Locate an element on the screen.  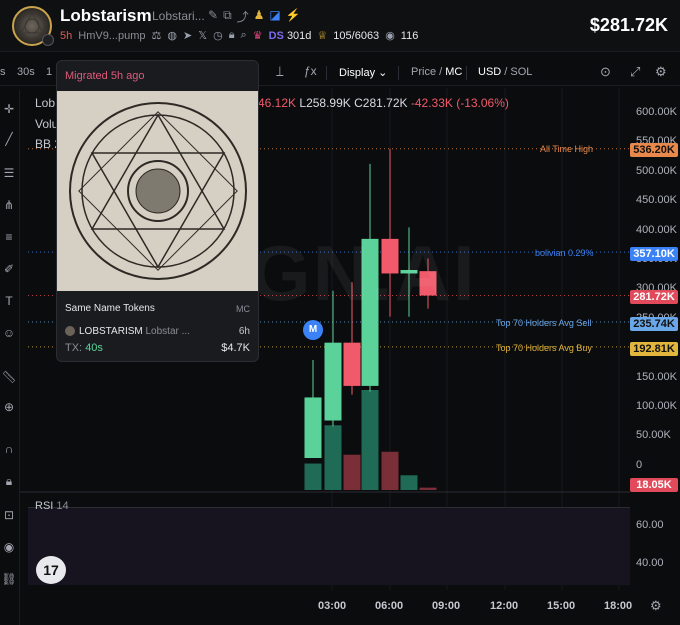
time-tick: 03:00 is located at coordinates (332, 606).